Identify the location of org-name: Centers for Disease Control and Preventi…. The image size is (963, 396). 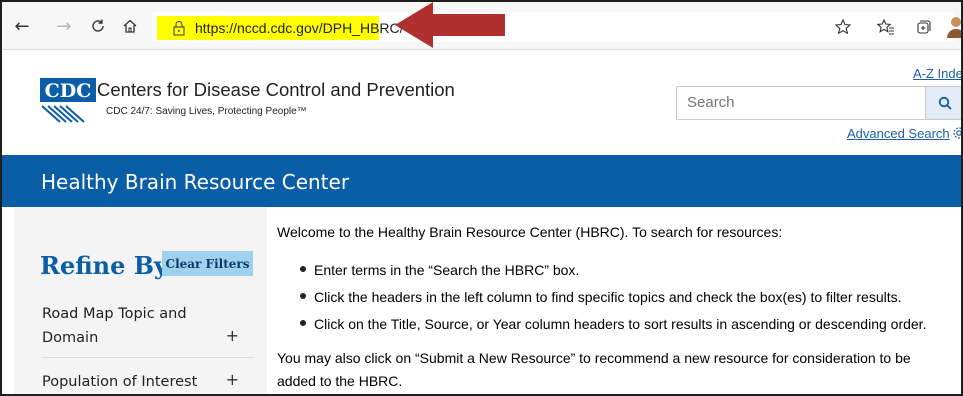
(276, 90).